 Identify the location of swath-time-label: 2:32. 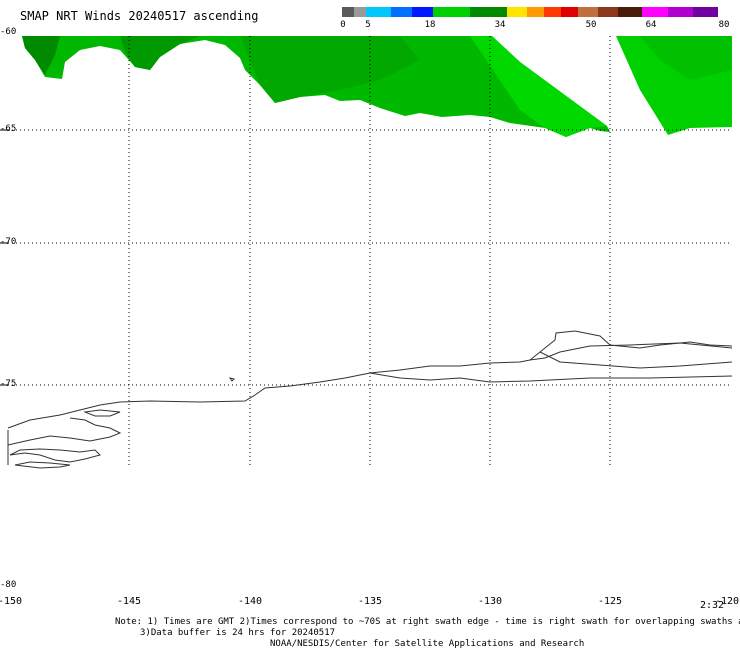
(712, 605).